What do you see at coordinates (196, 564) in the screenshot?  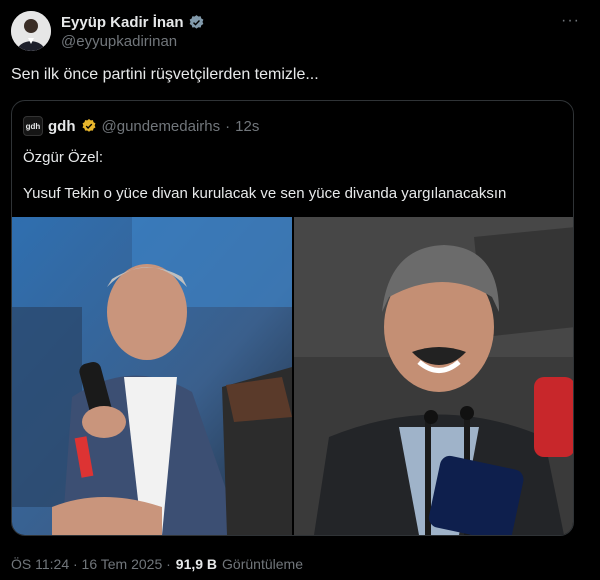 I see `view-count: 91,9 B` at bounding box center [196, 564].